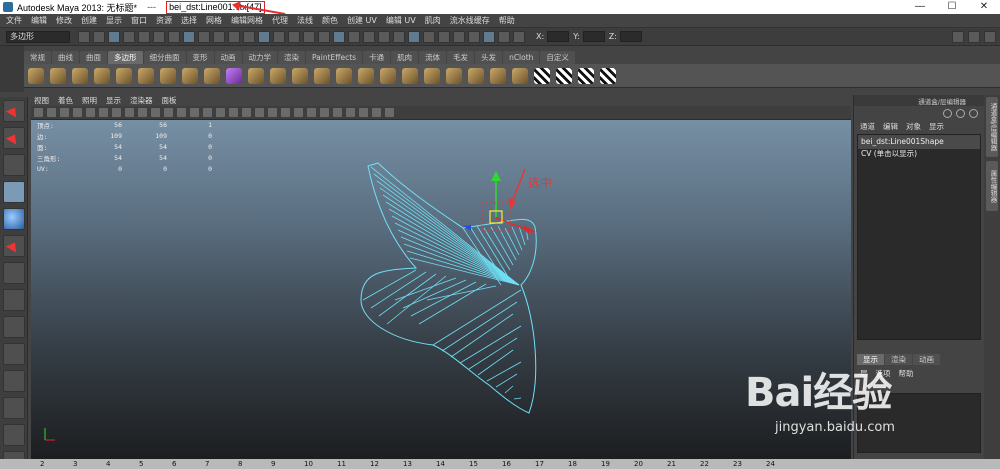  I want to click on menu-item: 修改, so click(64, 20).